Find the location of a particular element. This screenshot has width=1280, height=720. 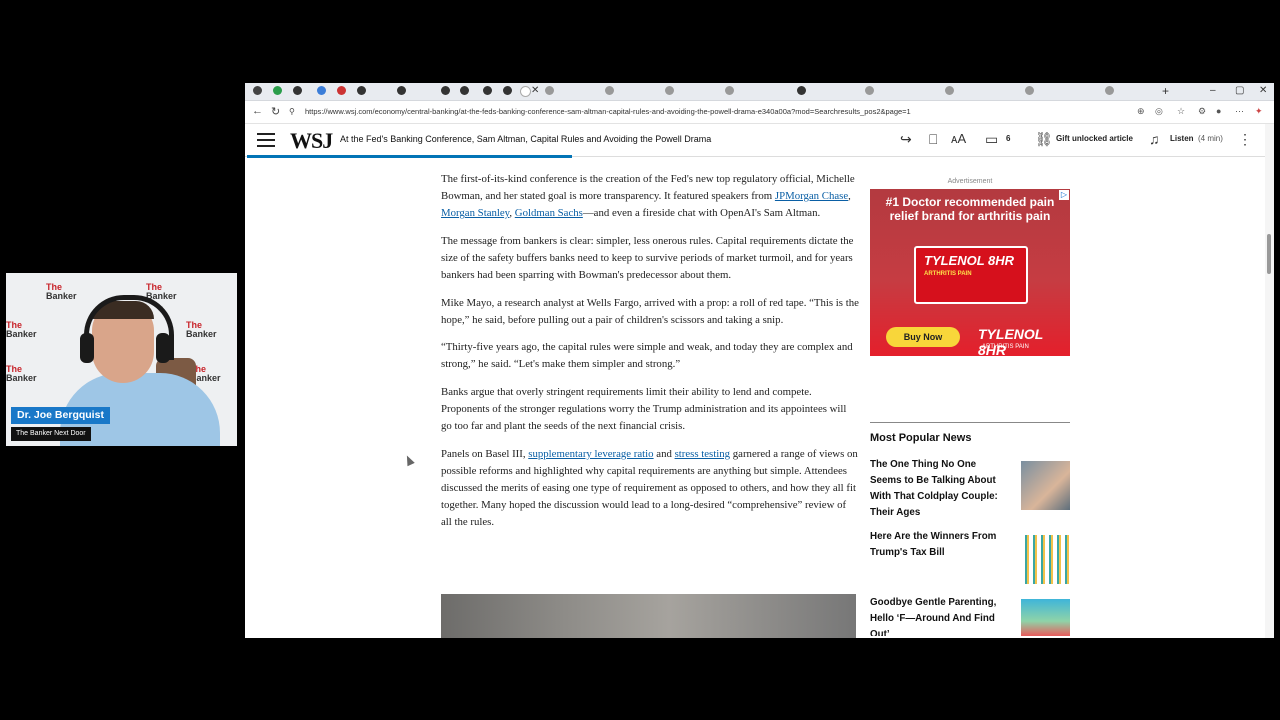

ad-product-box: TYLENOL 8HR ARTHRITIS PAIN is located at coordinates (971, 275).